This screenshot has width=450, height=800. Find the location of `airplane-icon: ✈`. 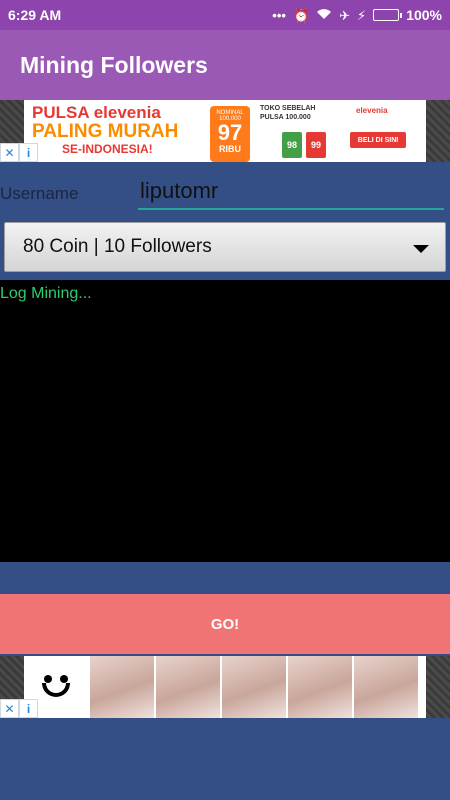

airplane-icon: ✈ is located at coordinates (345, 15).